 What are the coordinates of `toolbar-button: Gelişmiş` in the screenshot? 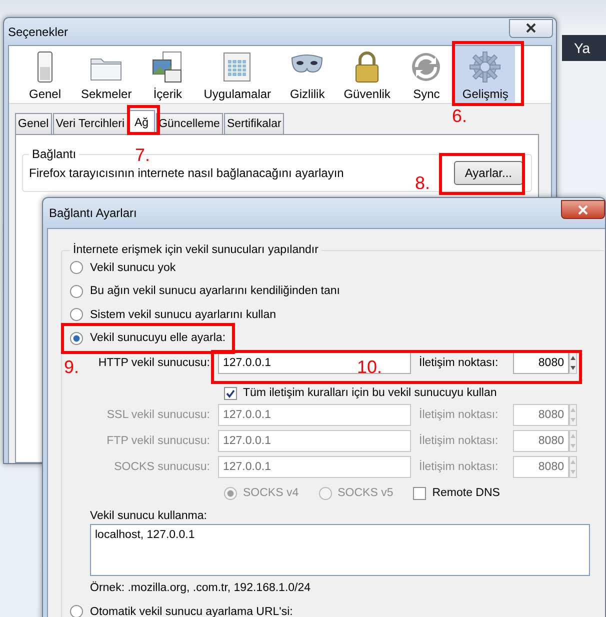 It's located at (485, 74).